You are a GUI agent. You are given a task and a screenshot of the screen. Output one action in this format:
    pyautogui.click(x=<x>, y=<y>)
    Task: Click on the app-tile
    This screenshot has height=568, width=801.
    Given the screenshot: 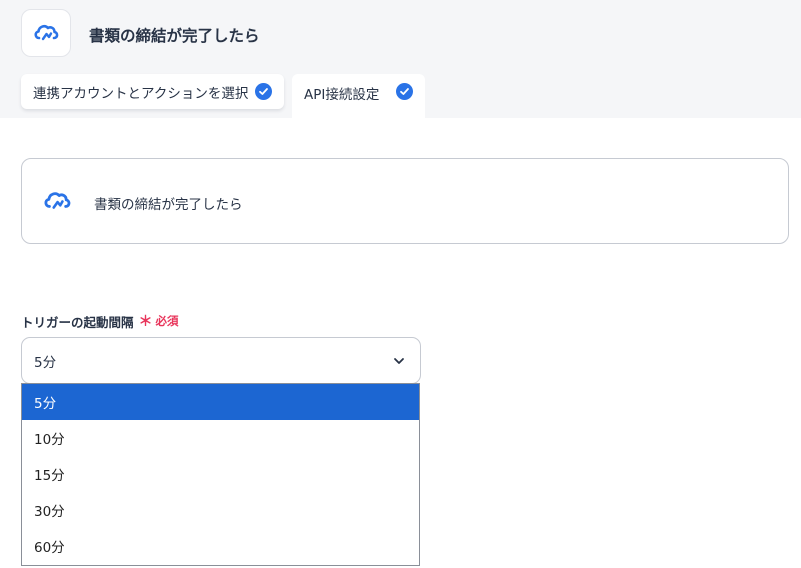 What is the action you would take?
    pyautogui.click(x=46, y=33)
    